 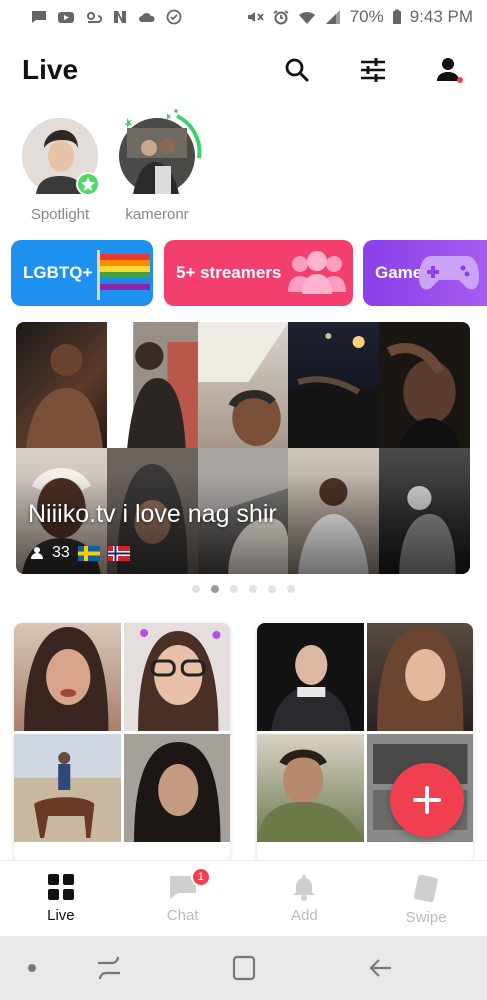 What do you see at coordinates (426, 917) in the screenshot?
I see `tab-label: Swipe` at bounding box center [426, 917].